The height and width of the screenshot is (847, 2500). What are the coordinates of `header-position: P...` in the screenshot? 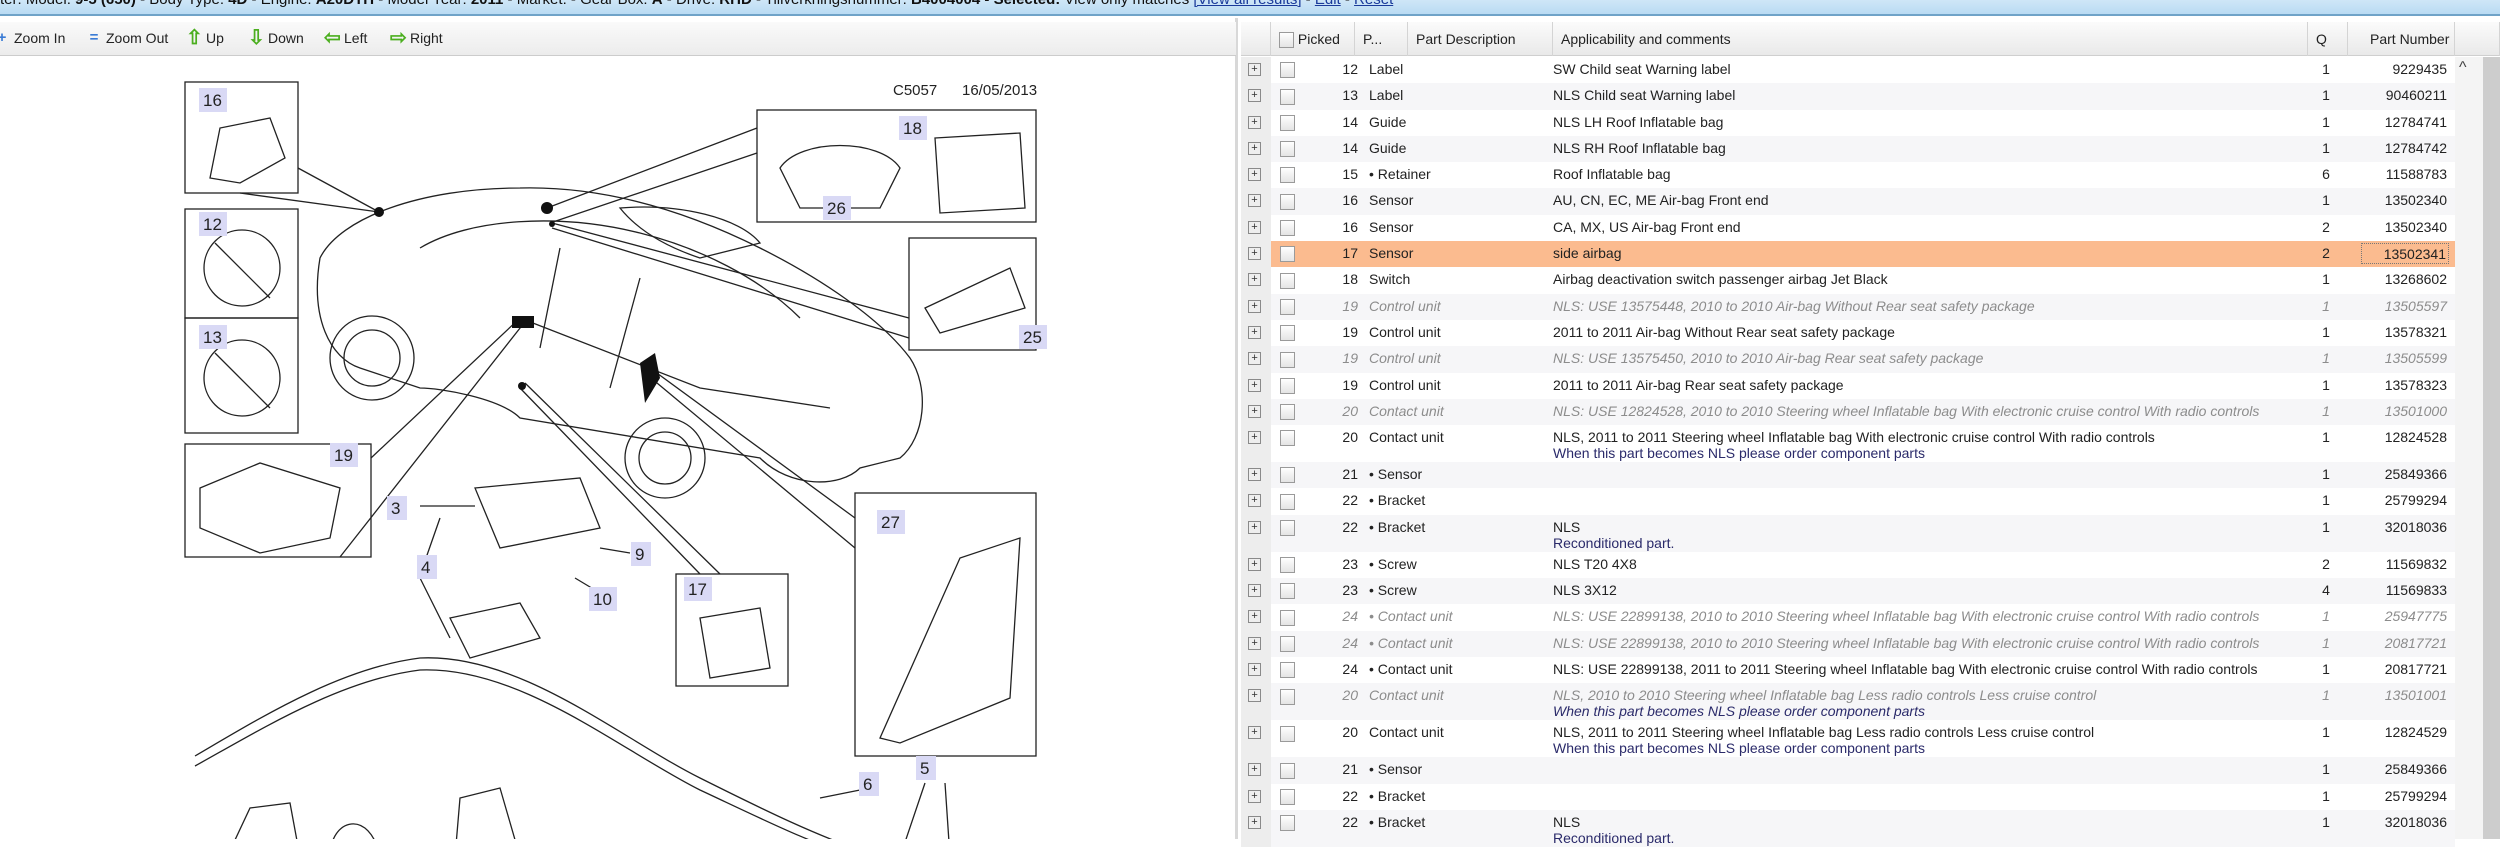 It's located at (1381, 39).